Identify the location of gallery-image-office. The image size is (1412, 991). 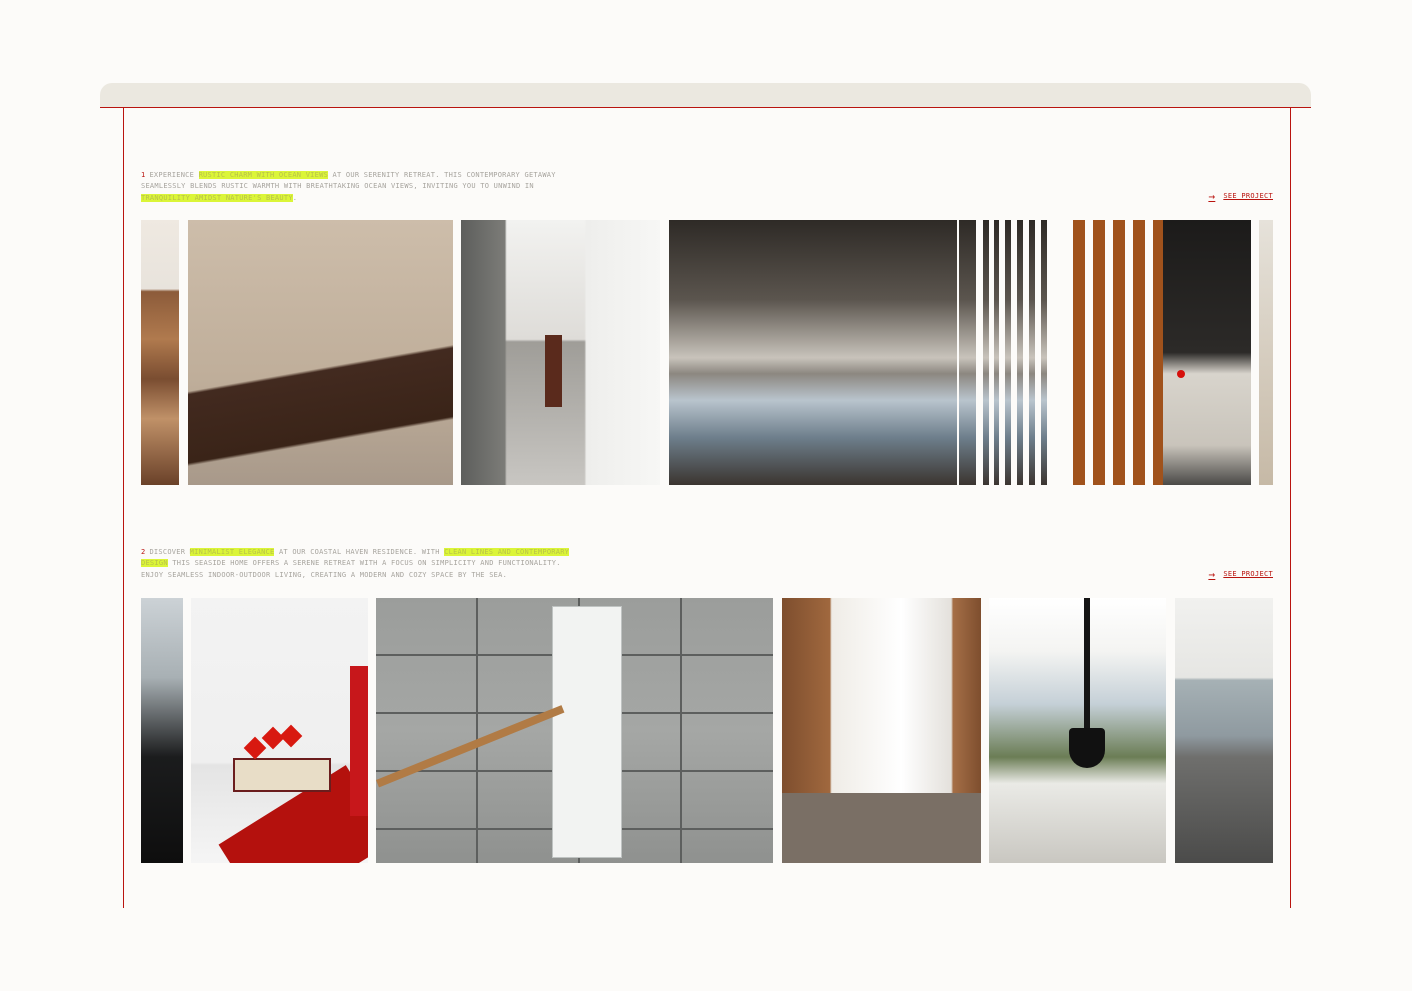
(1224, 730).